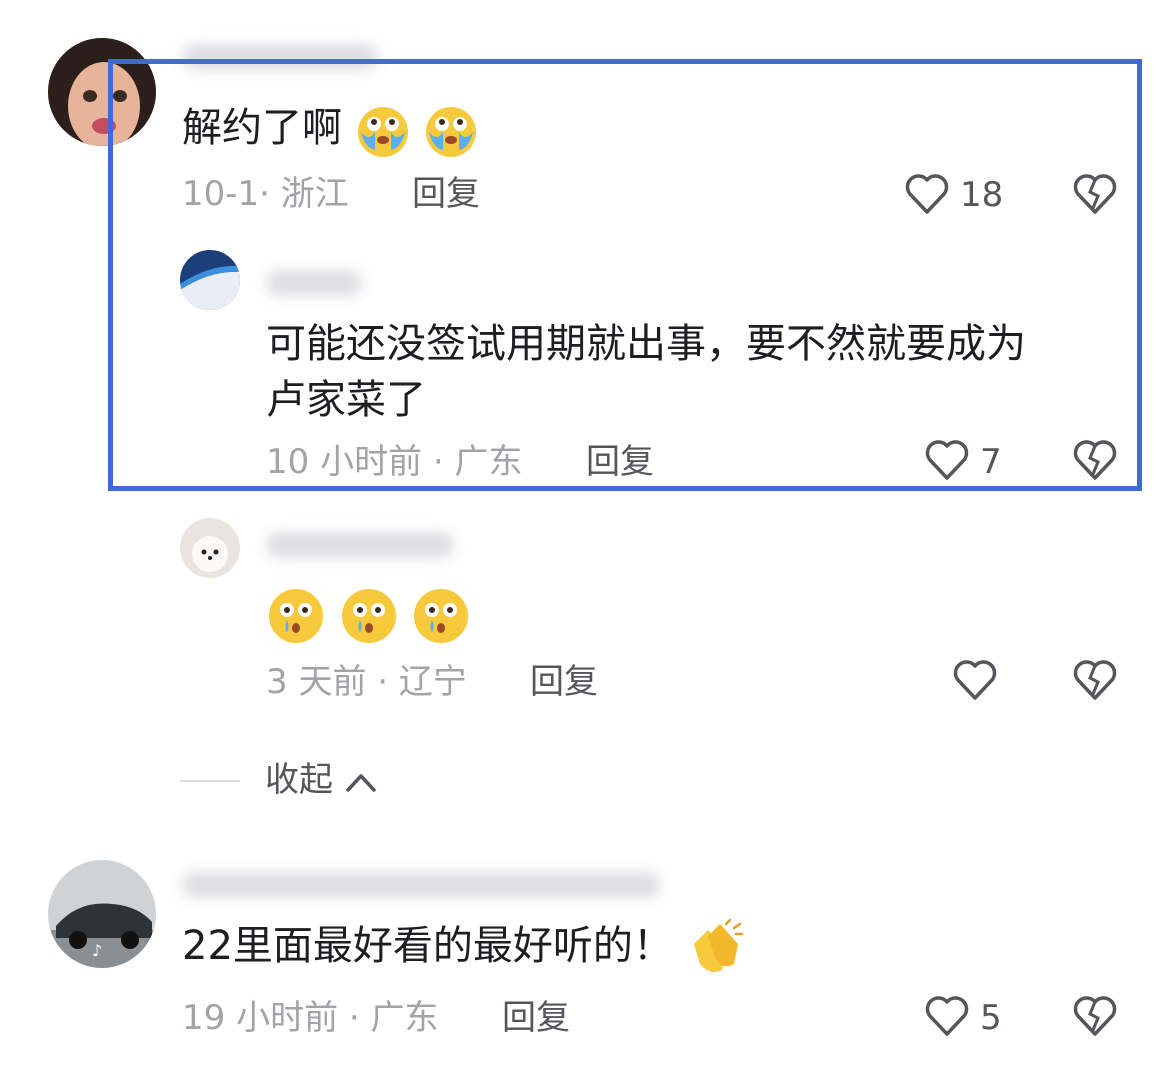 Image resolution: width=1170 pixels, height=1076 pixels. I want to click on collapse-divider, so click(210, 781).